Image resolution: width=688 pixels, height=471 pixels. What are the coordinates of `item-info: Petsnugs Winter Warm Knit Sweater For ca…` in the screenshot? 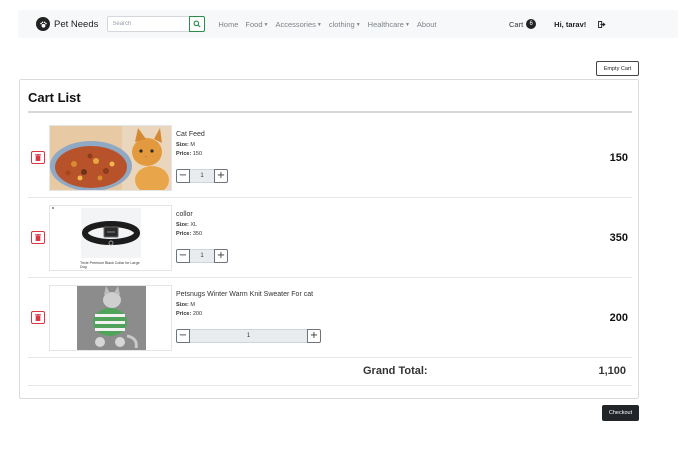 It's located at (244, 304).